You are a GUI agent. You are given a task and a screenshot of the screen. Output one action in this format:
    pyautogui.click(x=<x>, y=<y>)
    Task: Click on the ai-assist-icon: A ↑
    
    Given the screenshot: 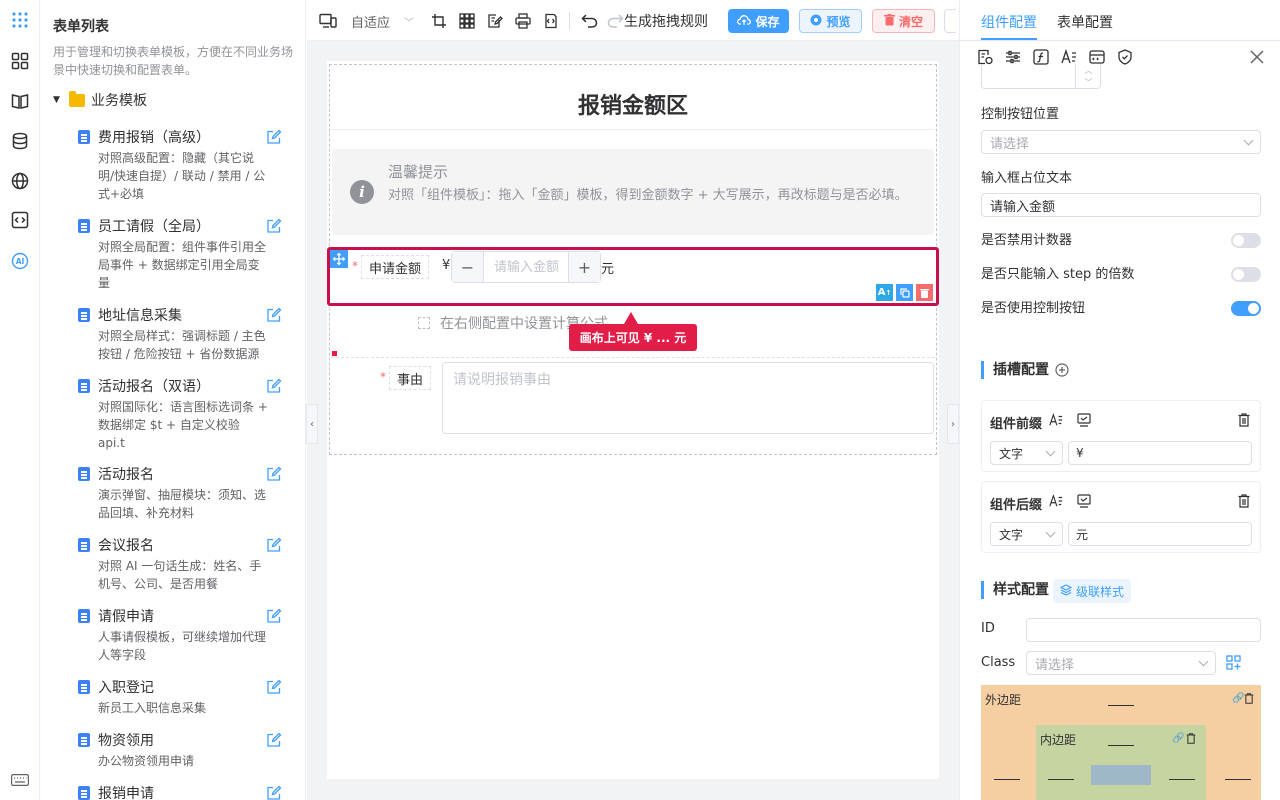 What is the action you would take?
    pyautogui.click(x=884, y=292)
    